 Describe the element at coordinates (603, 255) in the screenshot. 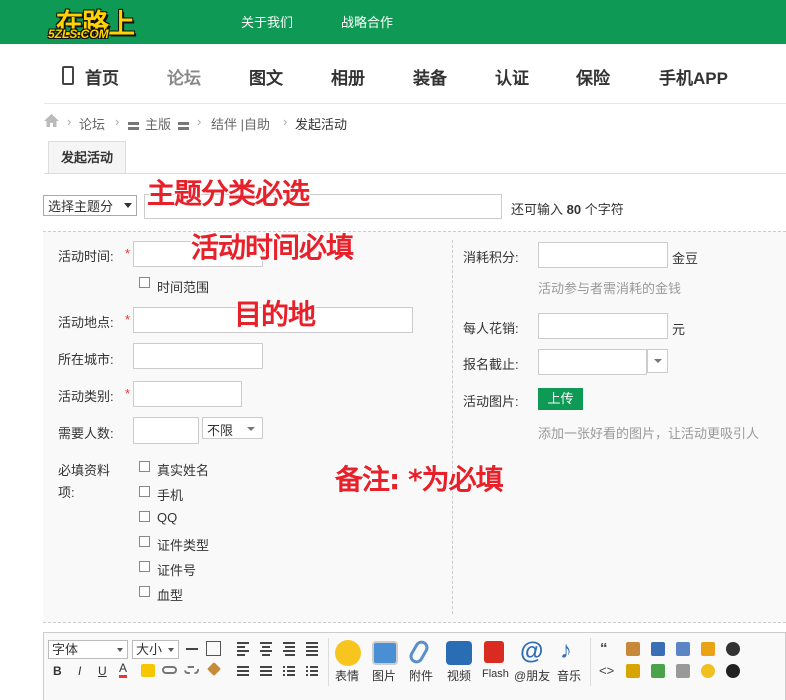

I see `cost-points-input` at that location.